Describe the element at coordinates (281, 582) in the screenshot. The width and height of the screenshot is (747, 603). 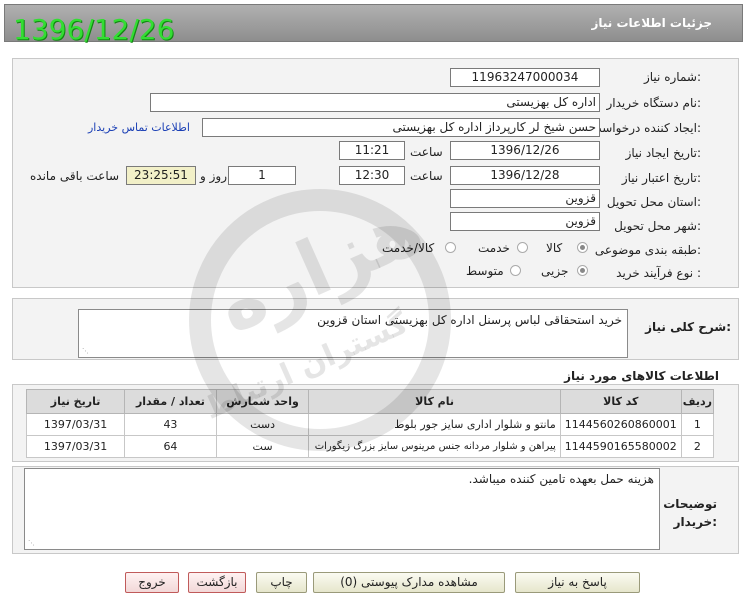
I see `print-button: چاپ` at that location.